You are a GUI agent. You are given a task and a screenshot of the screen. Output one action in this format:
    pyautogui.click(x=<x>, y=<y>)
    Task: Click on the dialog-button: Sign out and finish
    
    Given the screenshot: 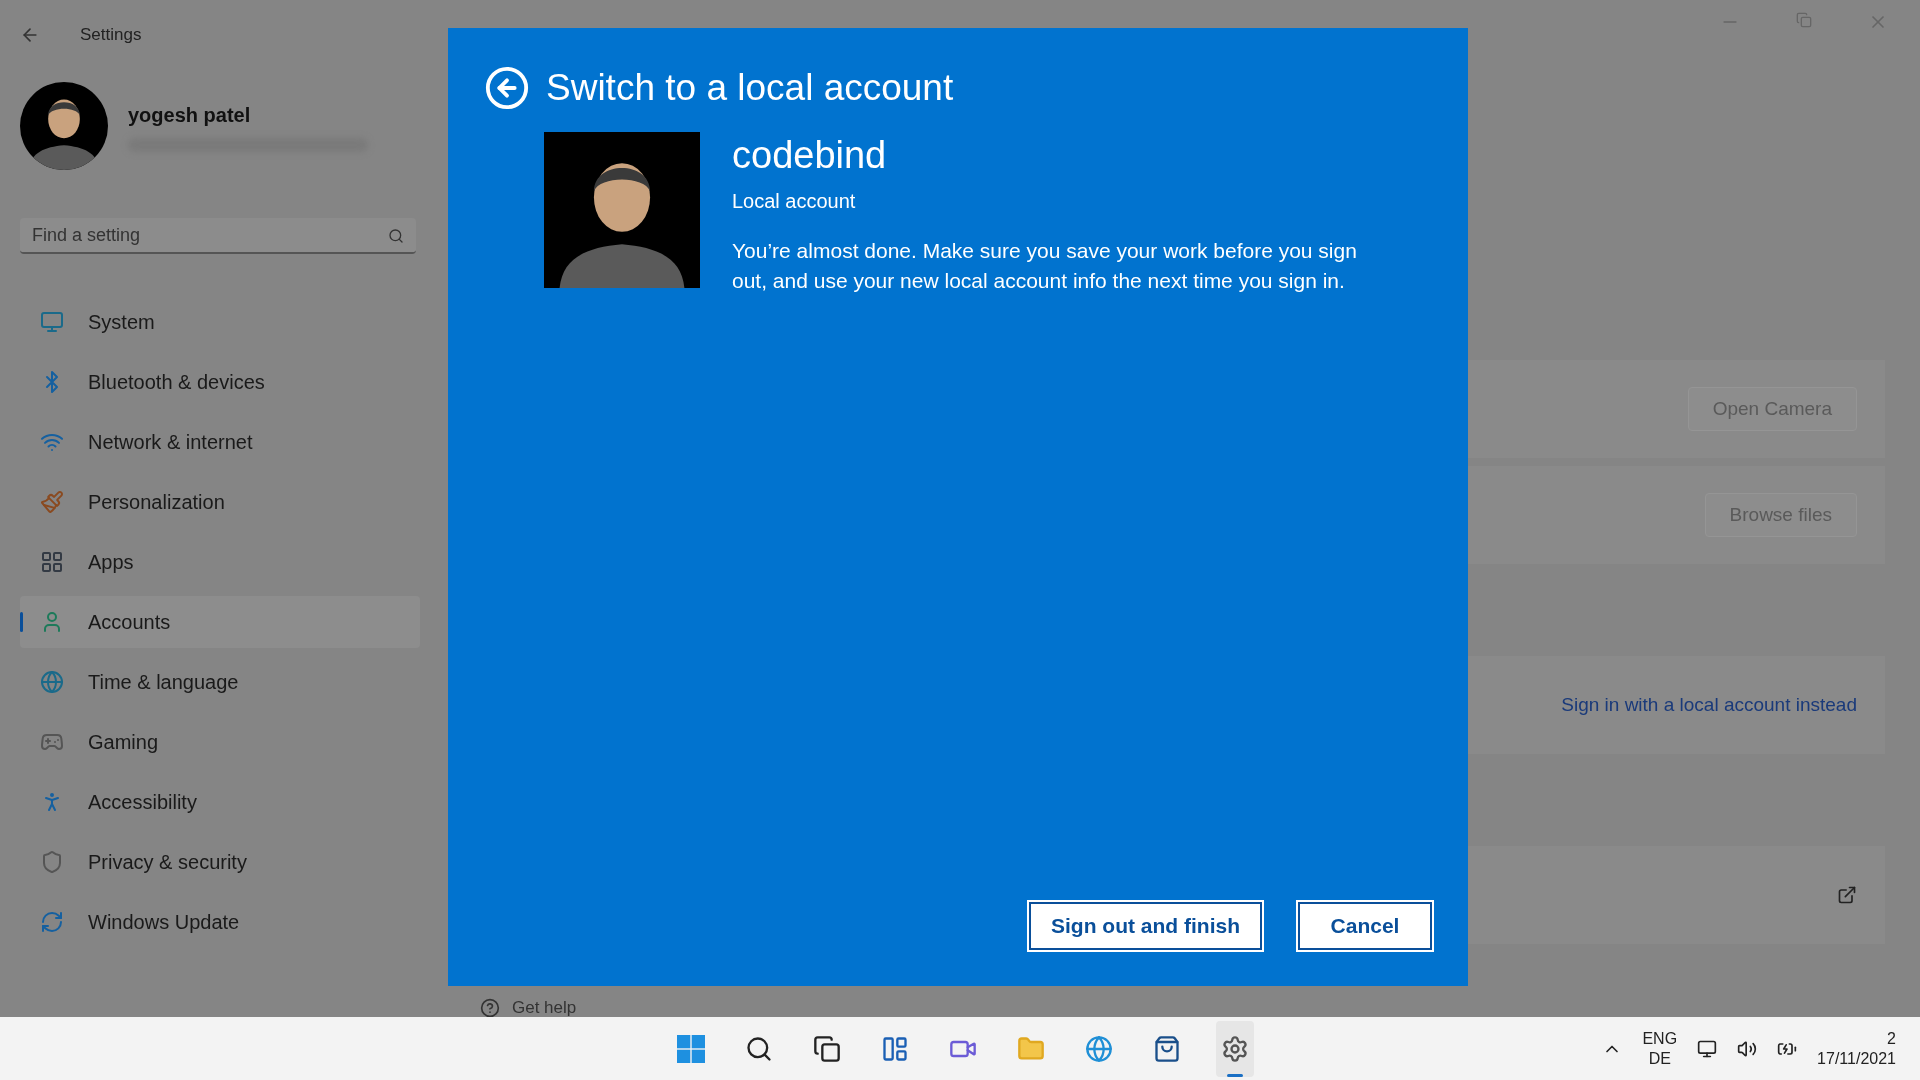 What is the action you would take?
    pyautogui.click(x=1145, y=926)
    